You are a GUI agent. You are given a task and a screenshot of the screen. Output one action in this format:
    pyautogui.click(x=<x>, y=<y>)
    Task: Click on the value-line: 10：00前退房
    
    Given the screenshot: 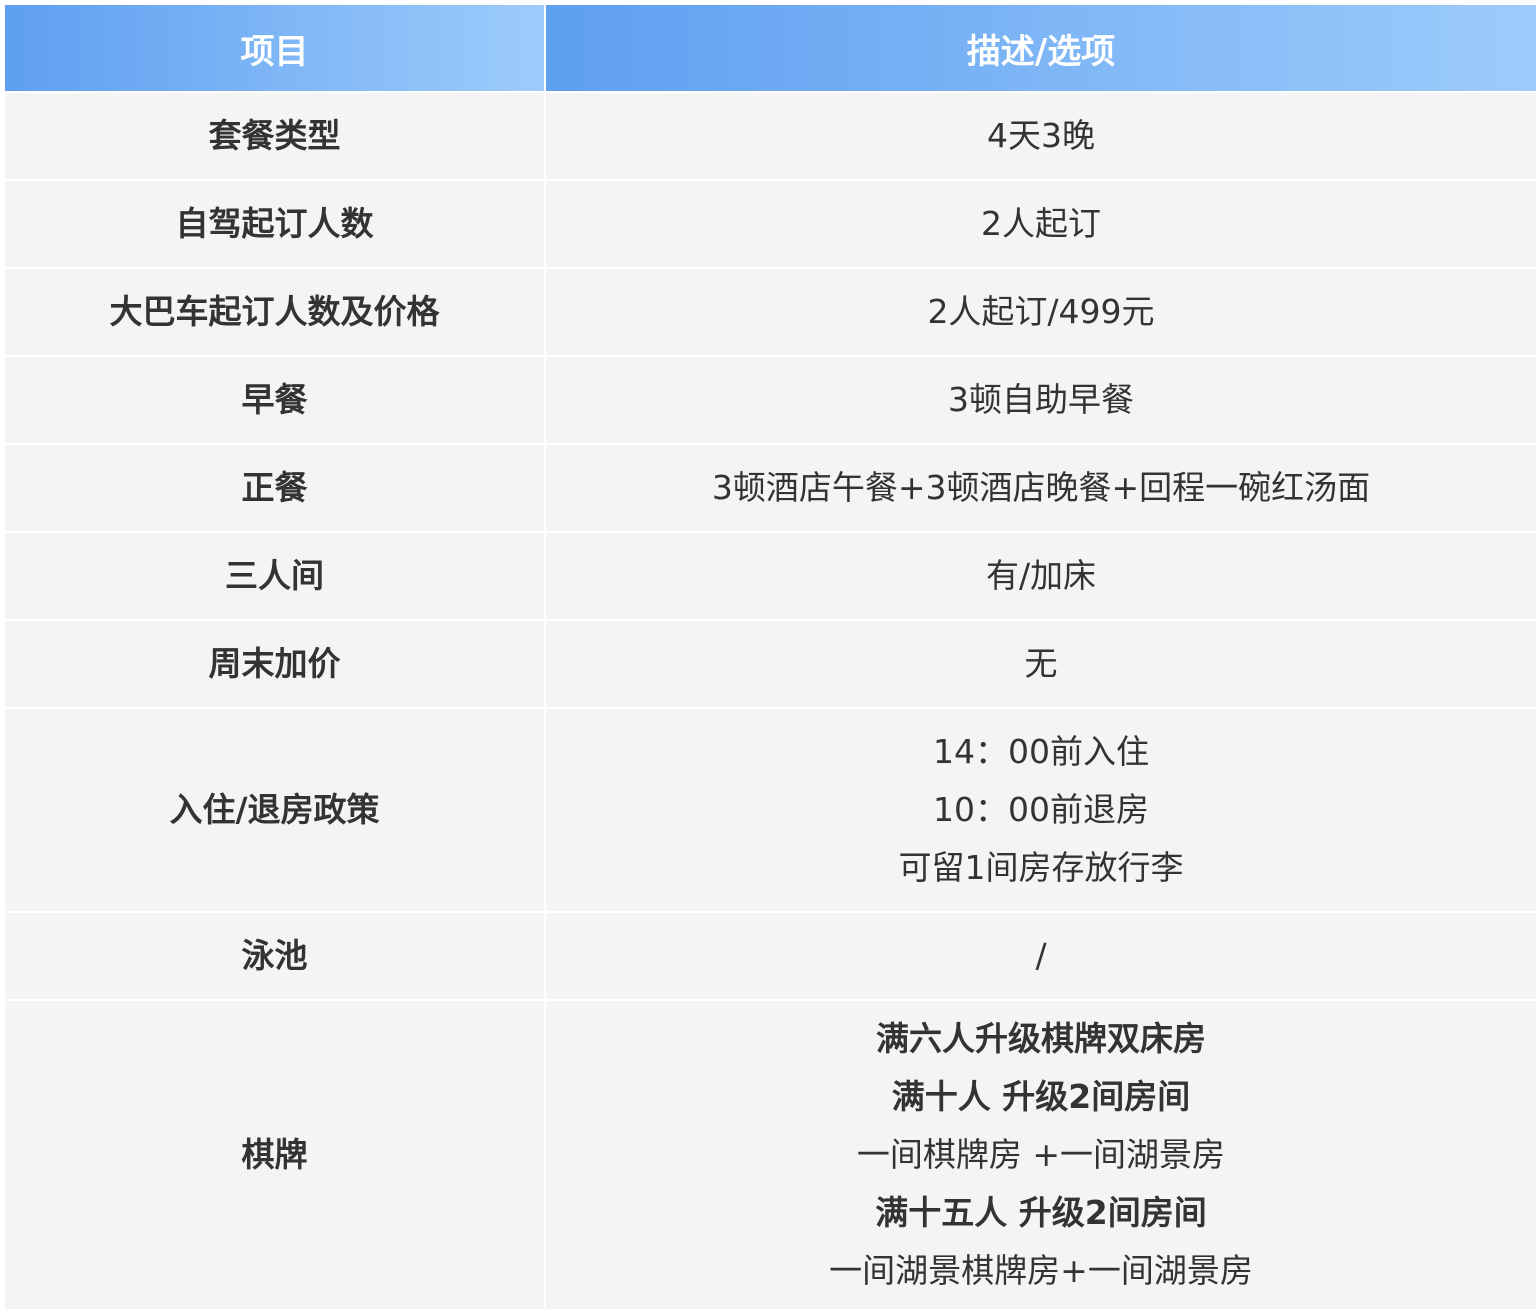 What is the action you would take?
    pyautogui.click(x=1041, y=809)
    